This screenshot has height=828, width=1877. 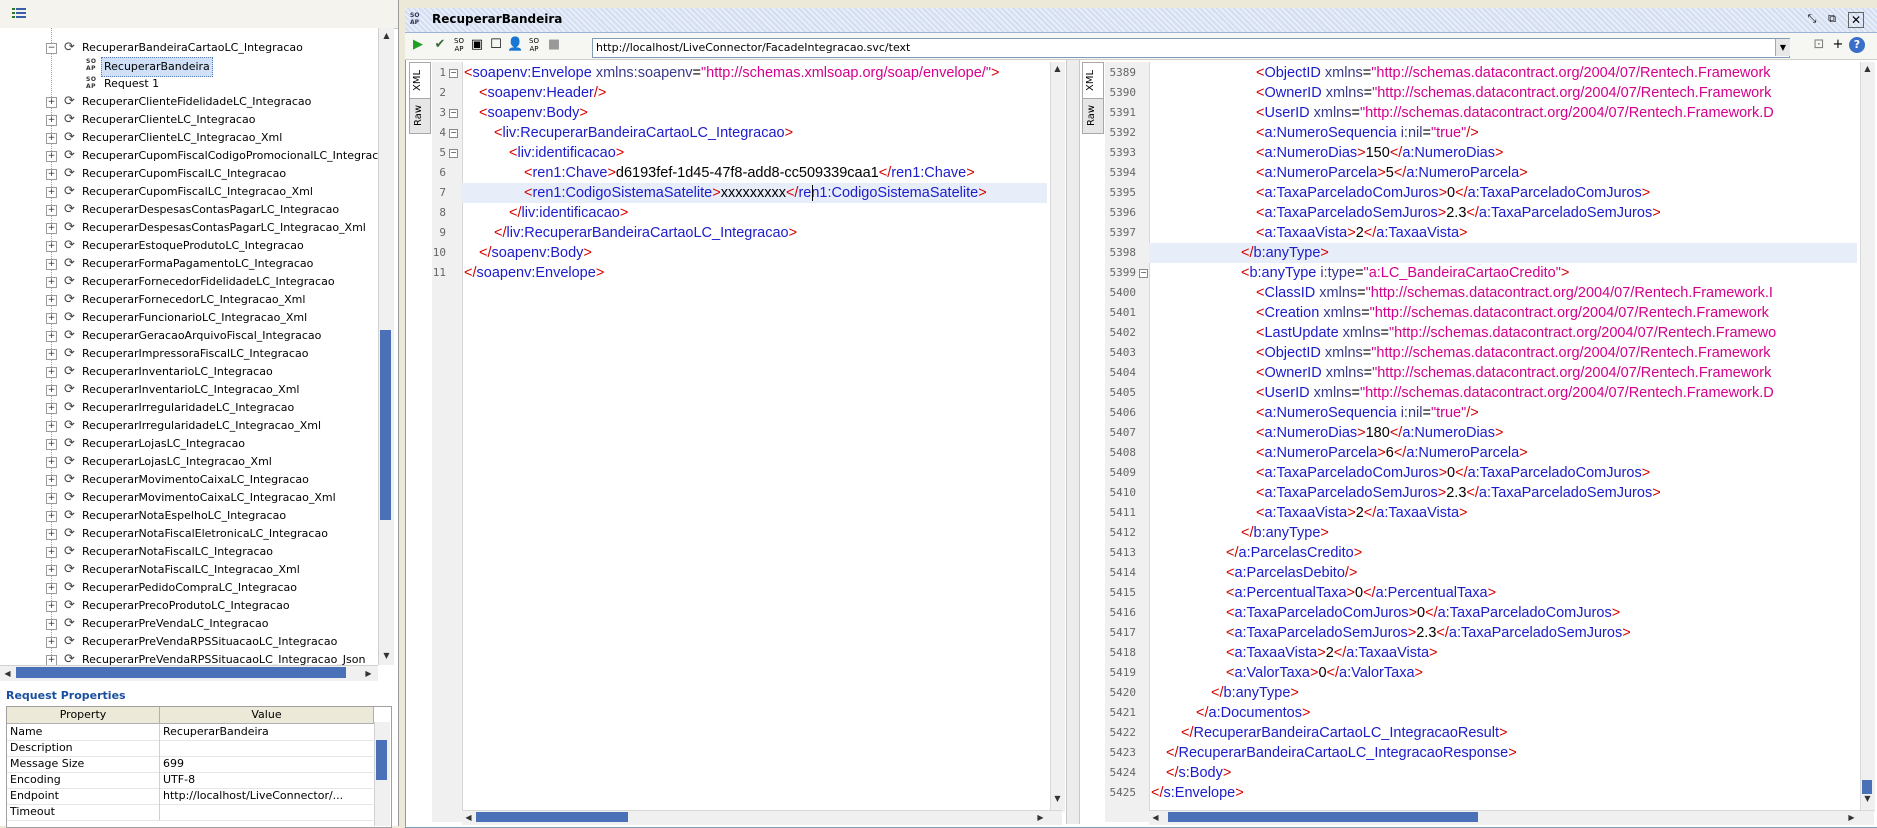 I want to click on property-value: RecuperarBandeira, so click(x=266, y=732).